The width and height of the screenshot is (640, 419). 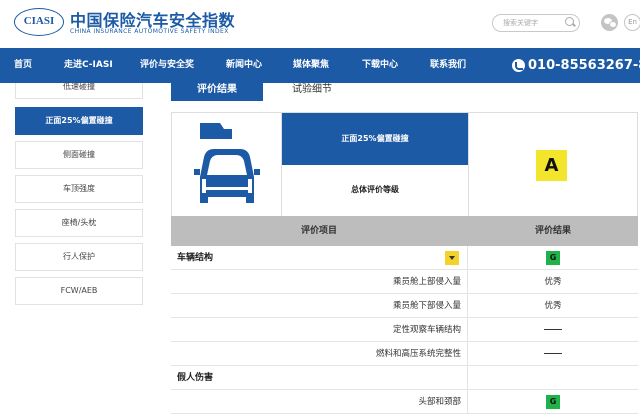 What do you see at coordinates (426, 306) in the screenshot?
I see `item-label: 乘员舱下部侵入量` at bounding box center [426, 306].